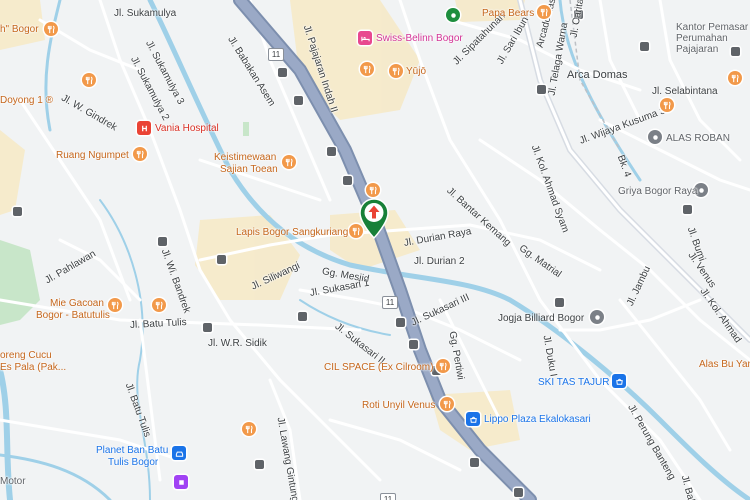 This screenshot has height=500, width=750. Describe the element at coordinates (245, 157) in the screenshot. I see `poi-label: Keistimewaan` at that location.